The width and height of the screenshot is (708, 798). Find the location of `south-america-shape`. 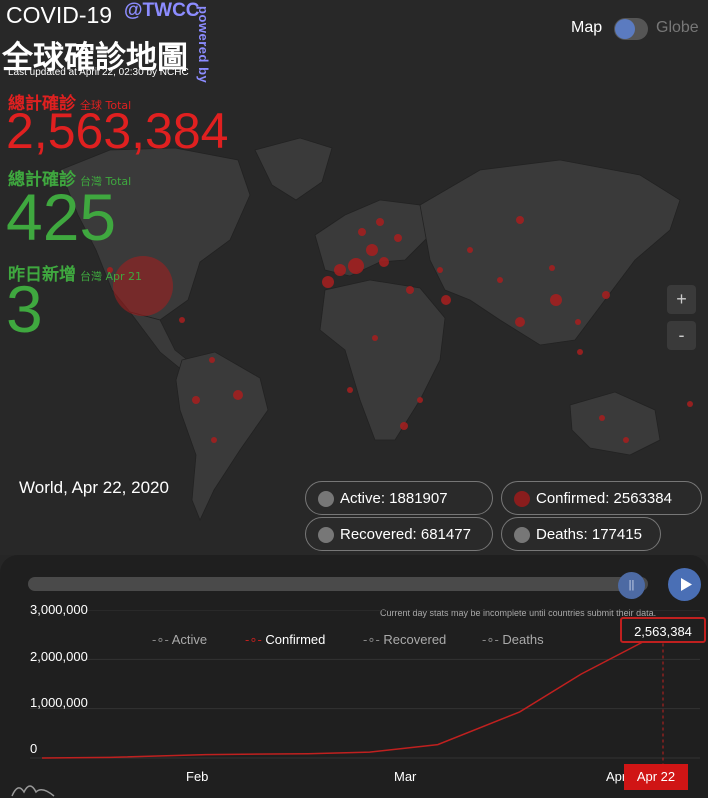

south-america-shape is located at coordinates (222, 436).